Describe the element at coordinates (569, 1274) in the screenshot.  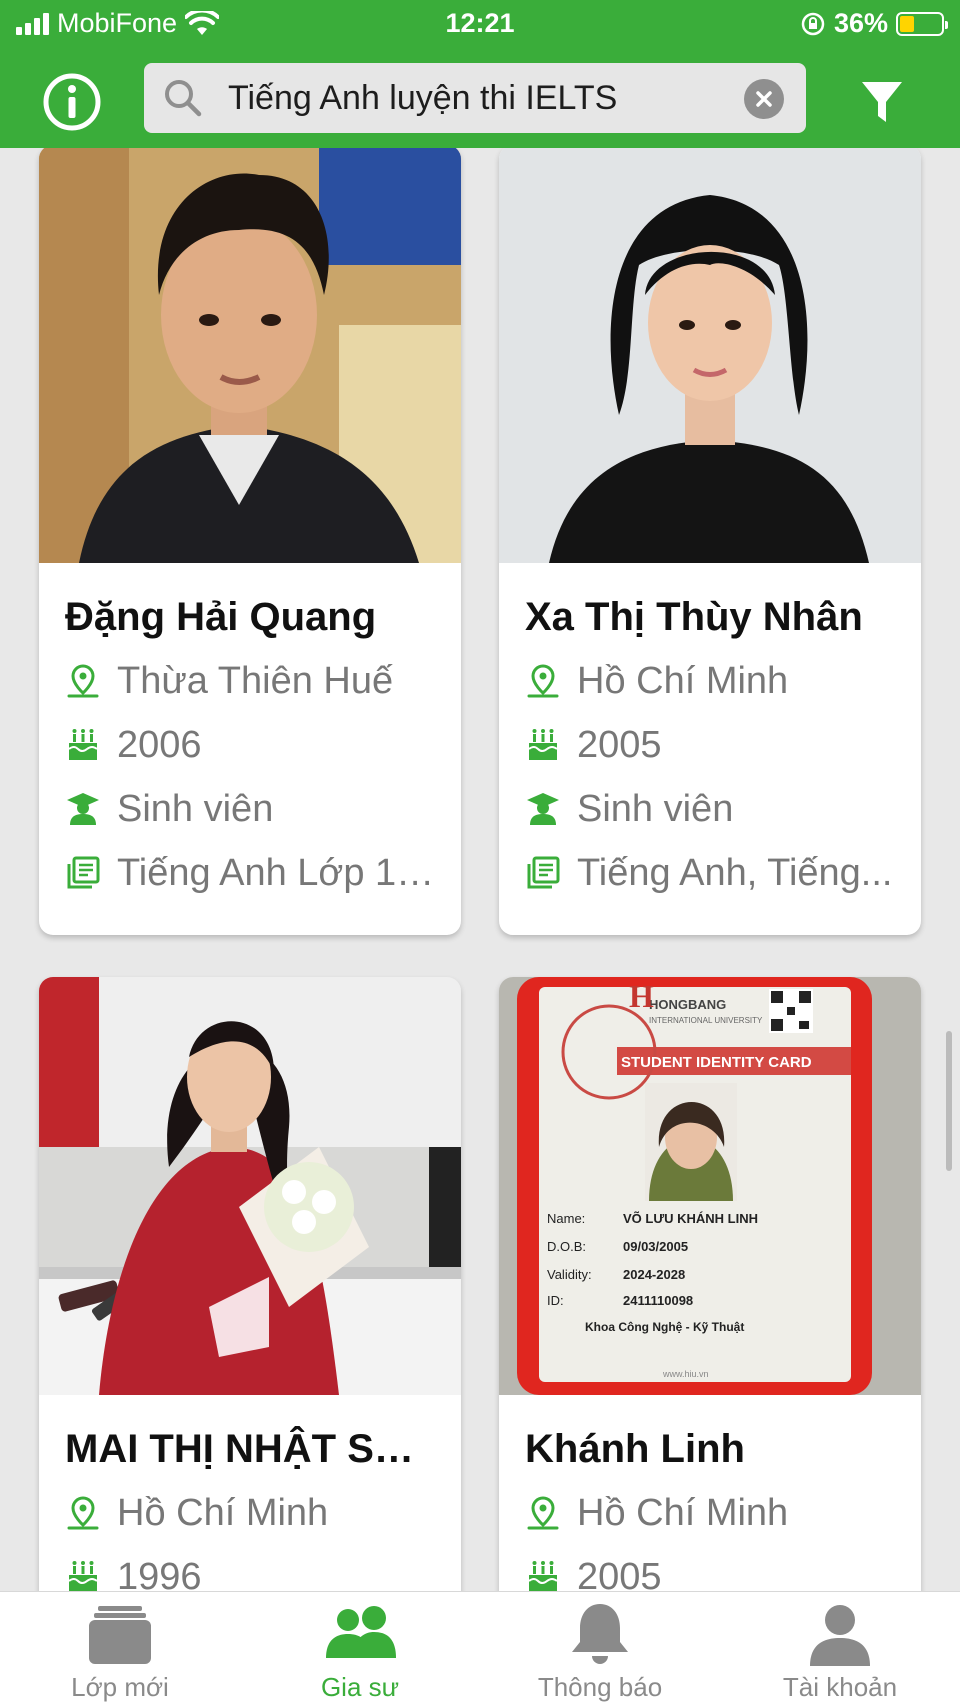
I see `id-validity-label: Validity:` at that location.